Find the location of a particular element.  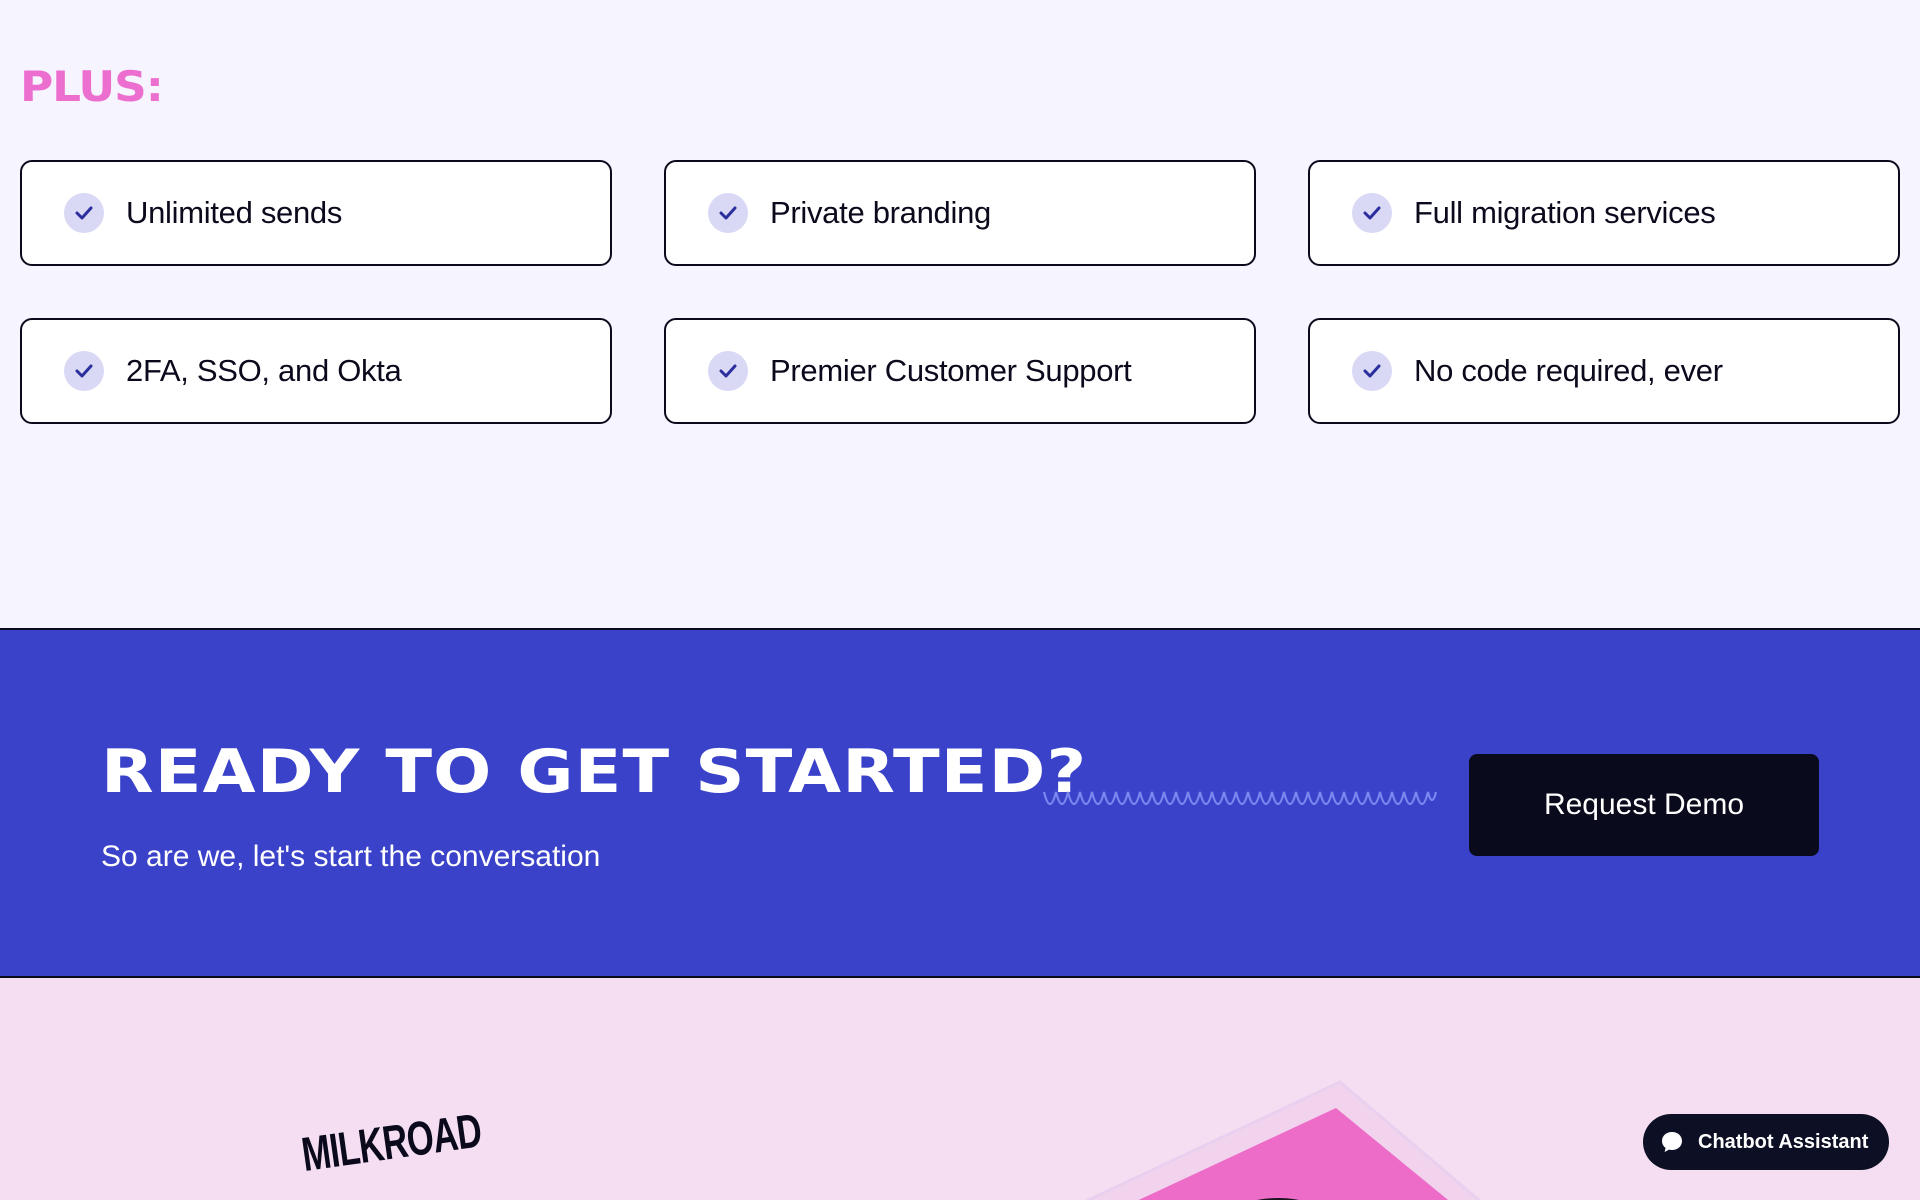

request-demo-button: Request Demo is located at coordinates (1644, 805).